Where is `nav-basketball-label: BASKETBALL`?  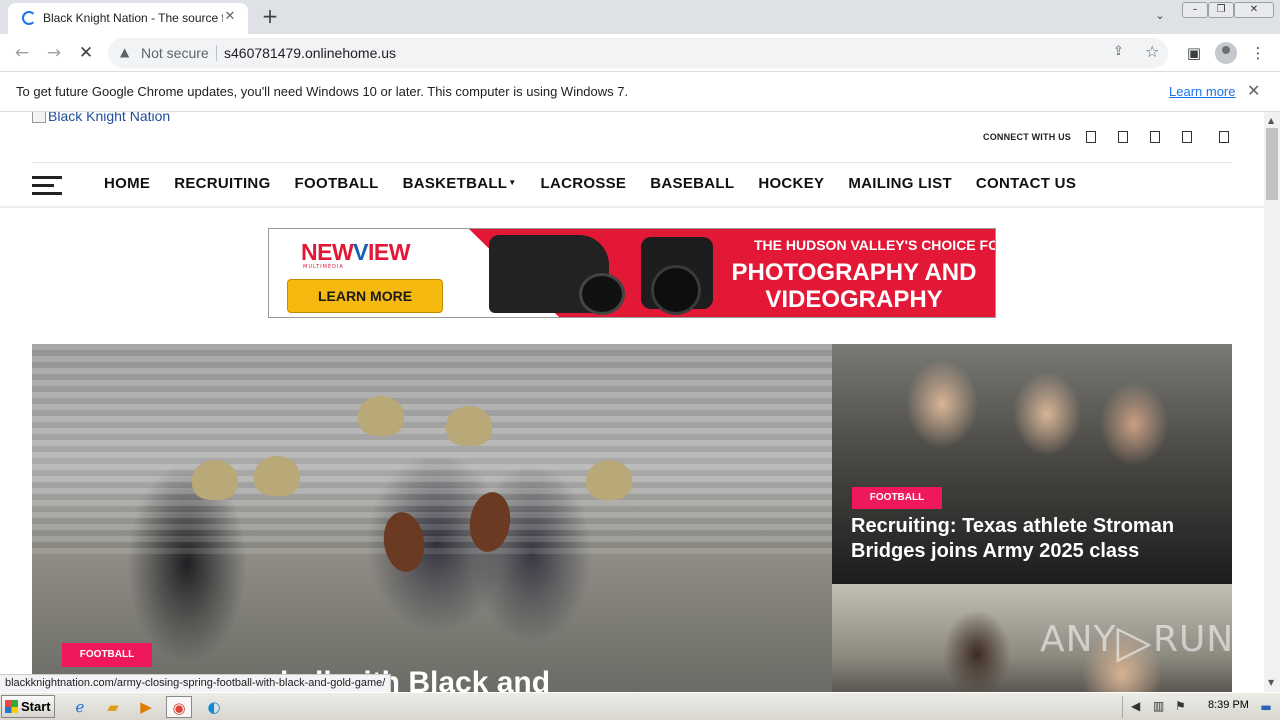 nav-basketball-label: BASKETBALL is located at coordinates (455, 183).